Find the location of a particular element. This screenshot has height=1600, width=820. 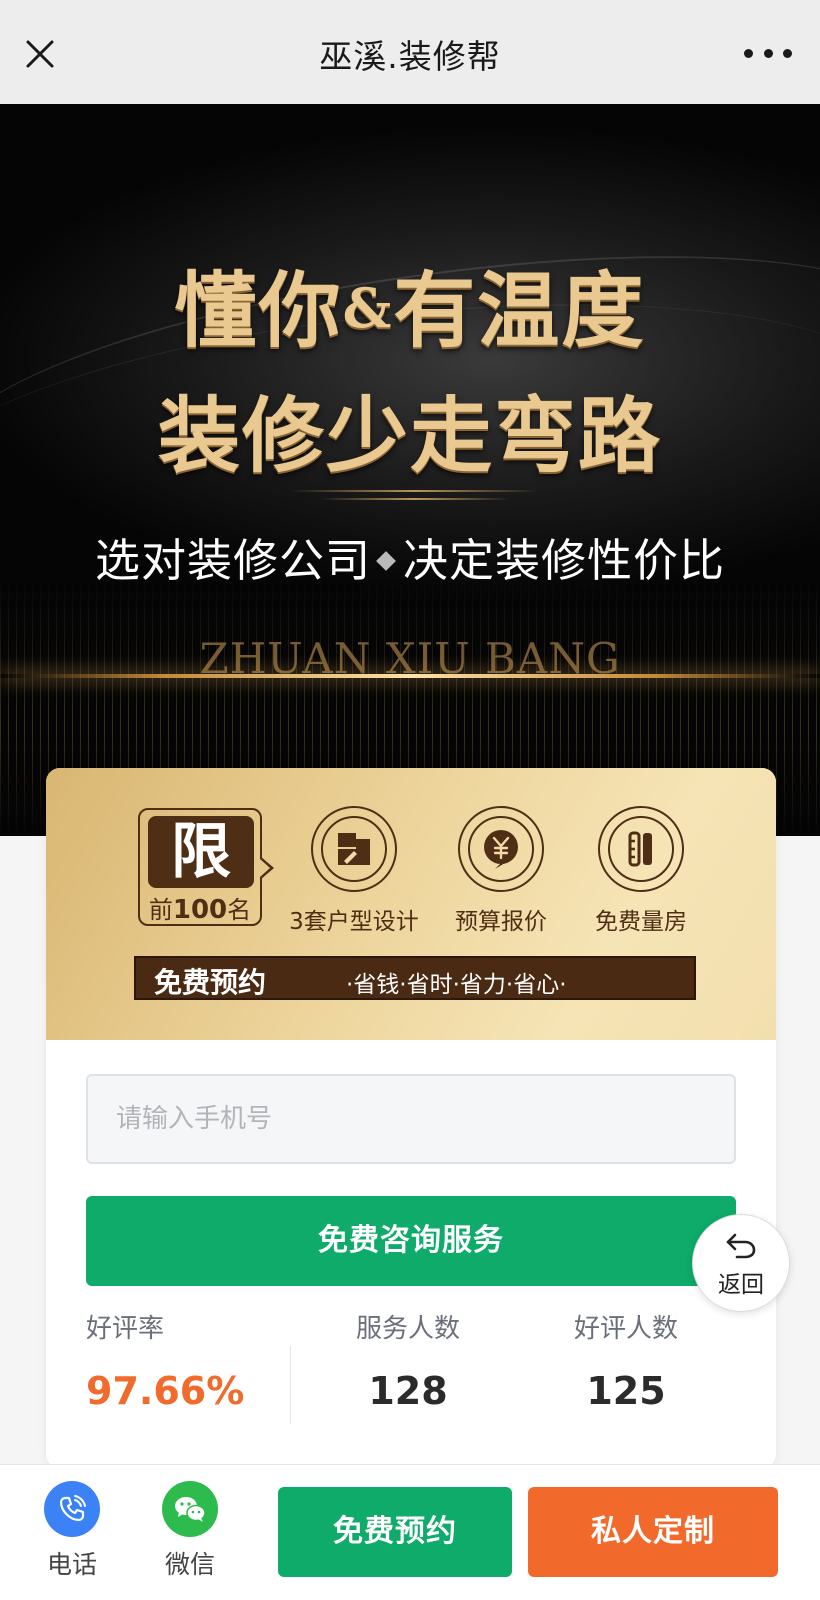

limited-badge: 限 前100名 is located at coordinates (206, 867).